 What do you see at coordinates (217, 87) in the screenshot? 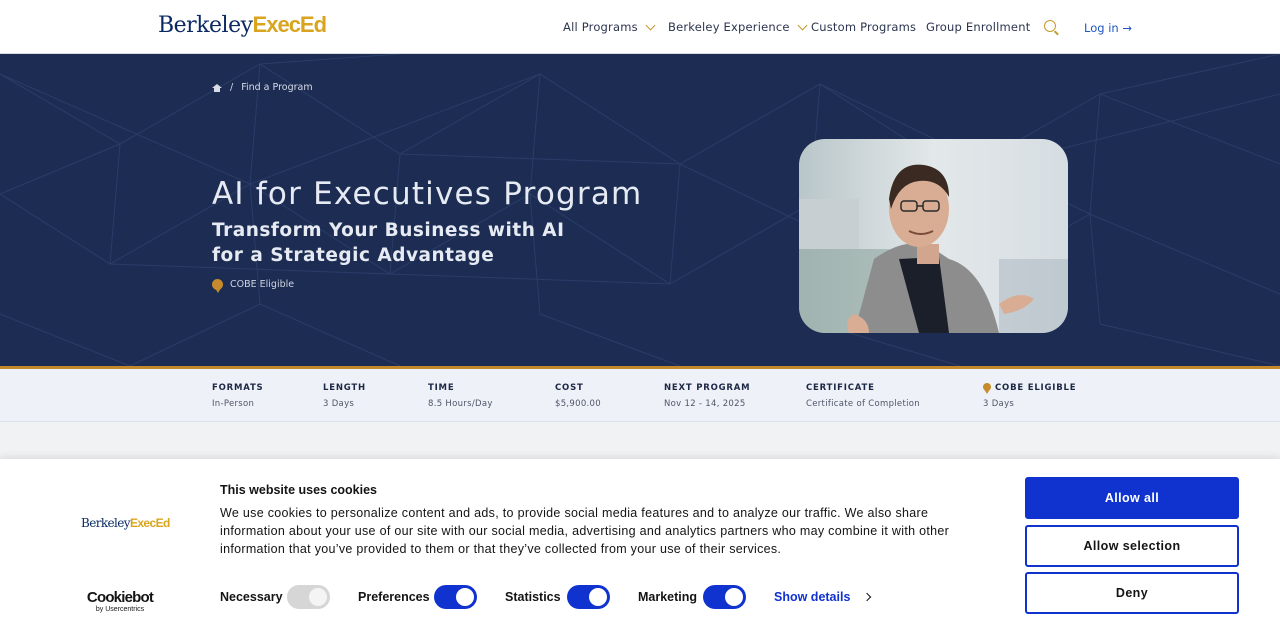
I see `home-icon` at bounding box center [217, 87].